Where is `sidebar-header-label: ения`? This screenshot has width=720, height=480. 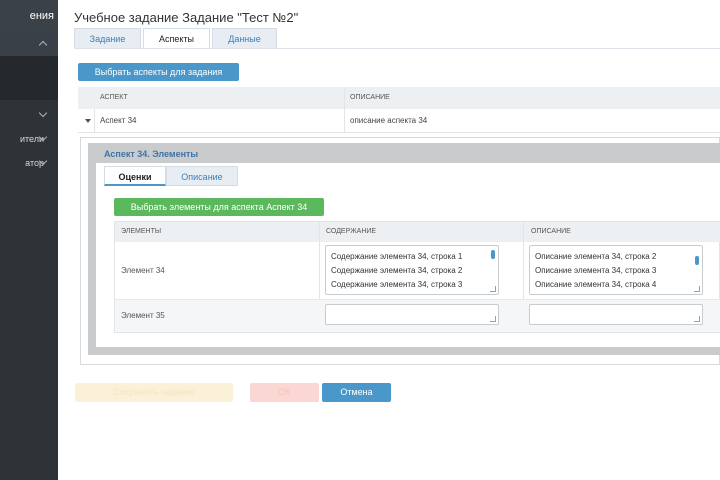 sidebar-header-label: ения is located at coordinates (41, 16).